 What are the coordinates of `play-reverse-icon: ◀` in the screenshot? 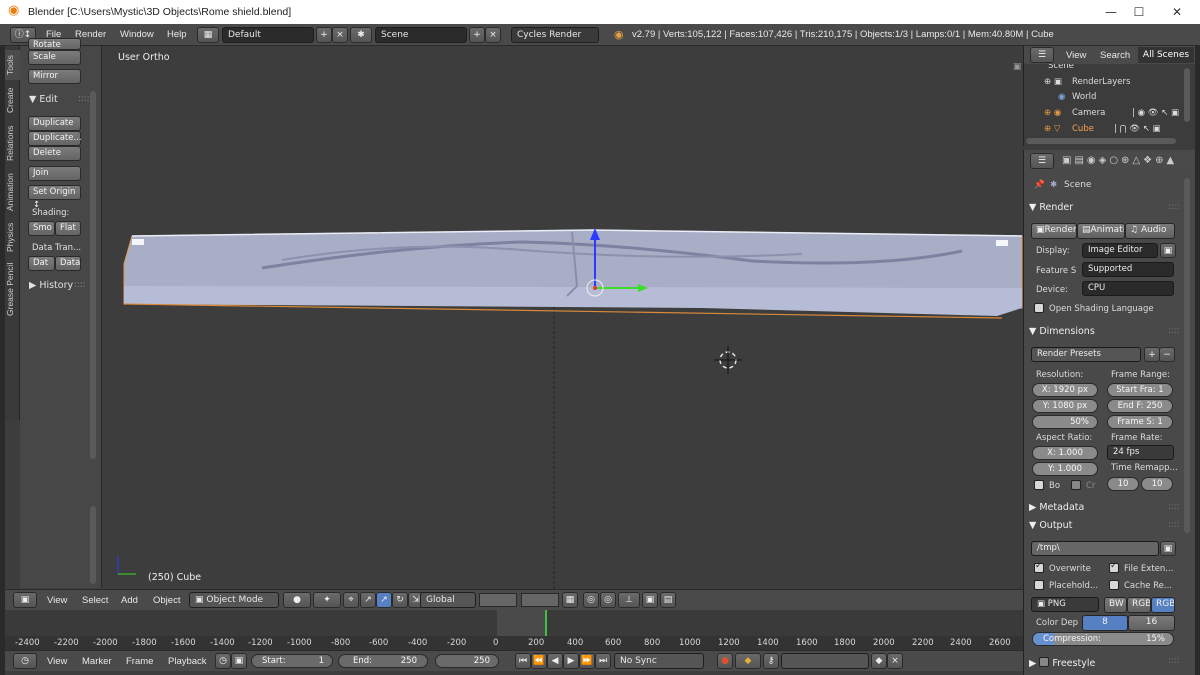 It's located at (555, 661).